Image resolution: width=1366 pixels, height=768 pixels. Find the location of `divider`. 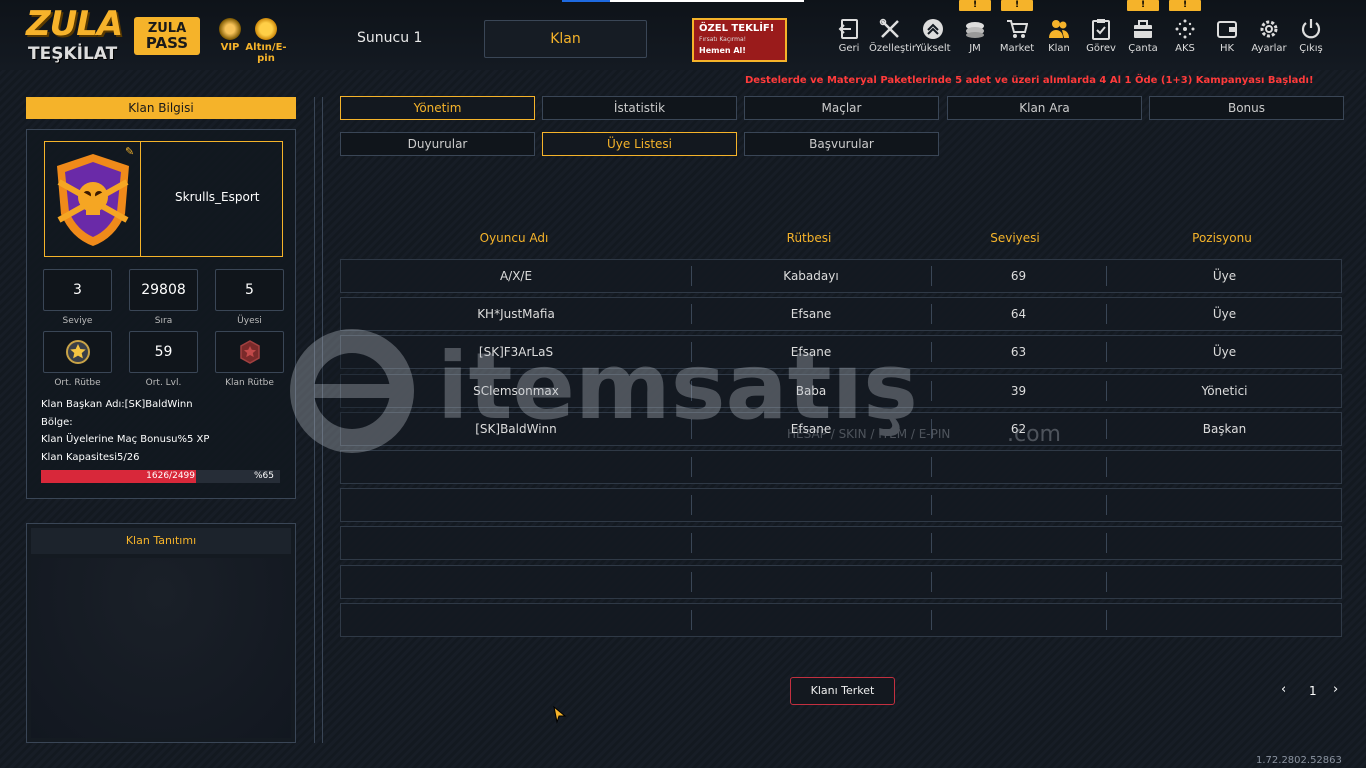

divider is located at coordinates (314, 420).